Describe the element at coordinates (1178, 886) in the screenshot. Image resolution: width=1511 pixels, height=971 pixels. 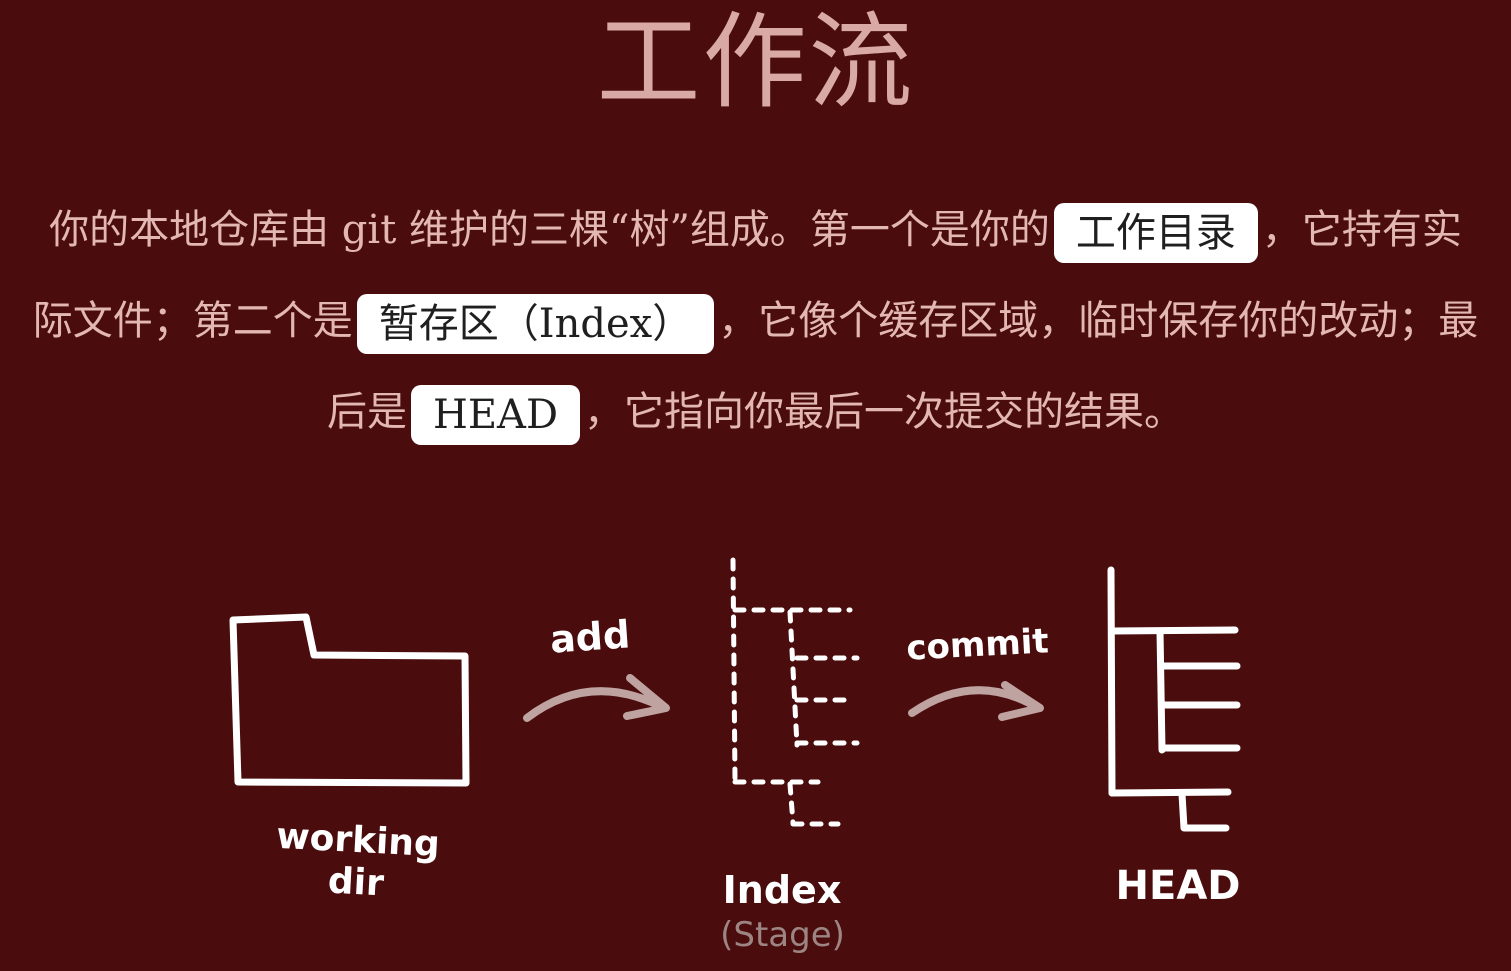
I see `label-head: HEAD` at that location.